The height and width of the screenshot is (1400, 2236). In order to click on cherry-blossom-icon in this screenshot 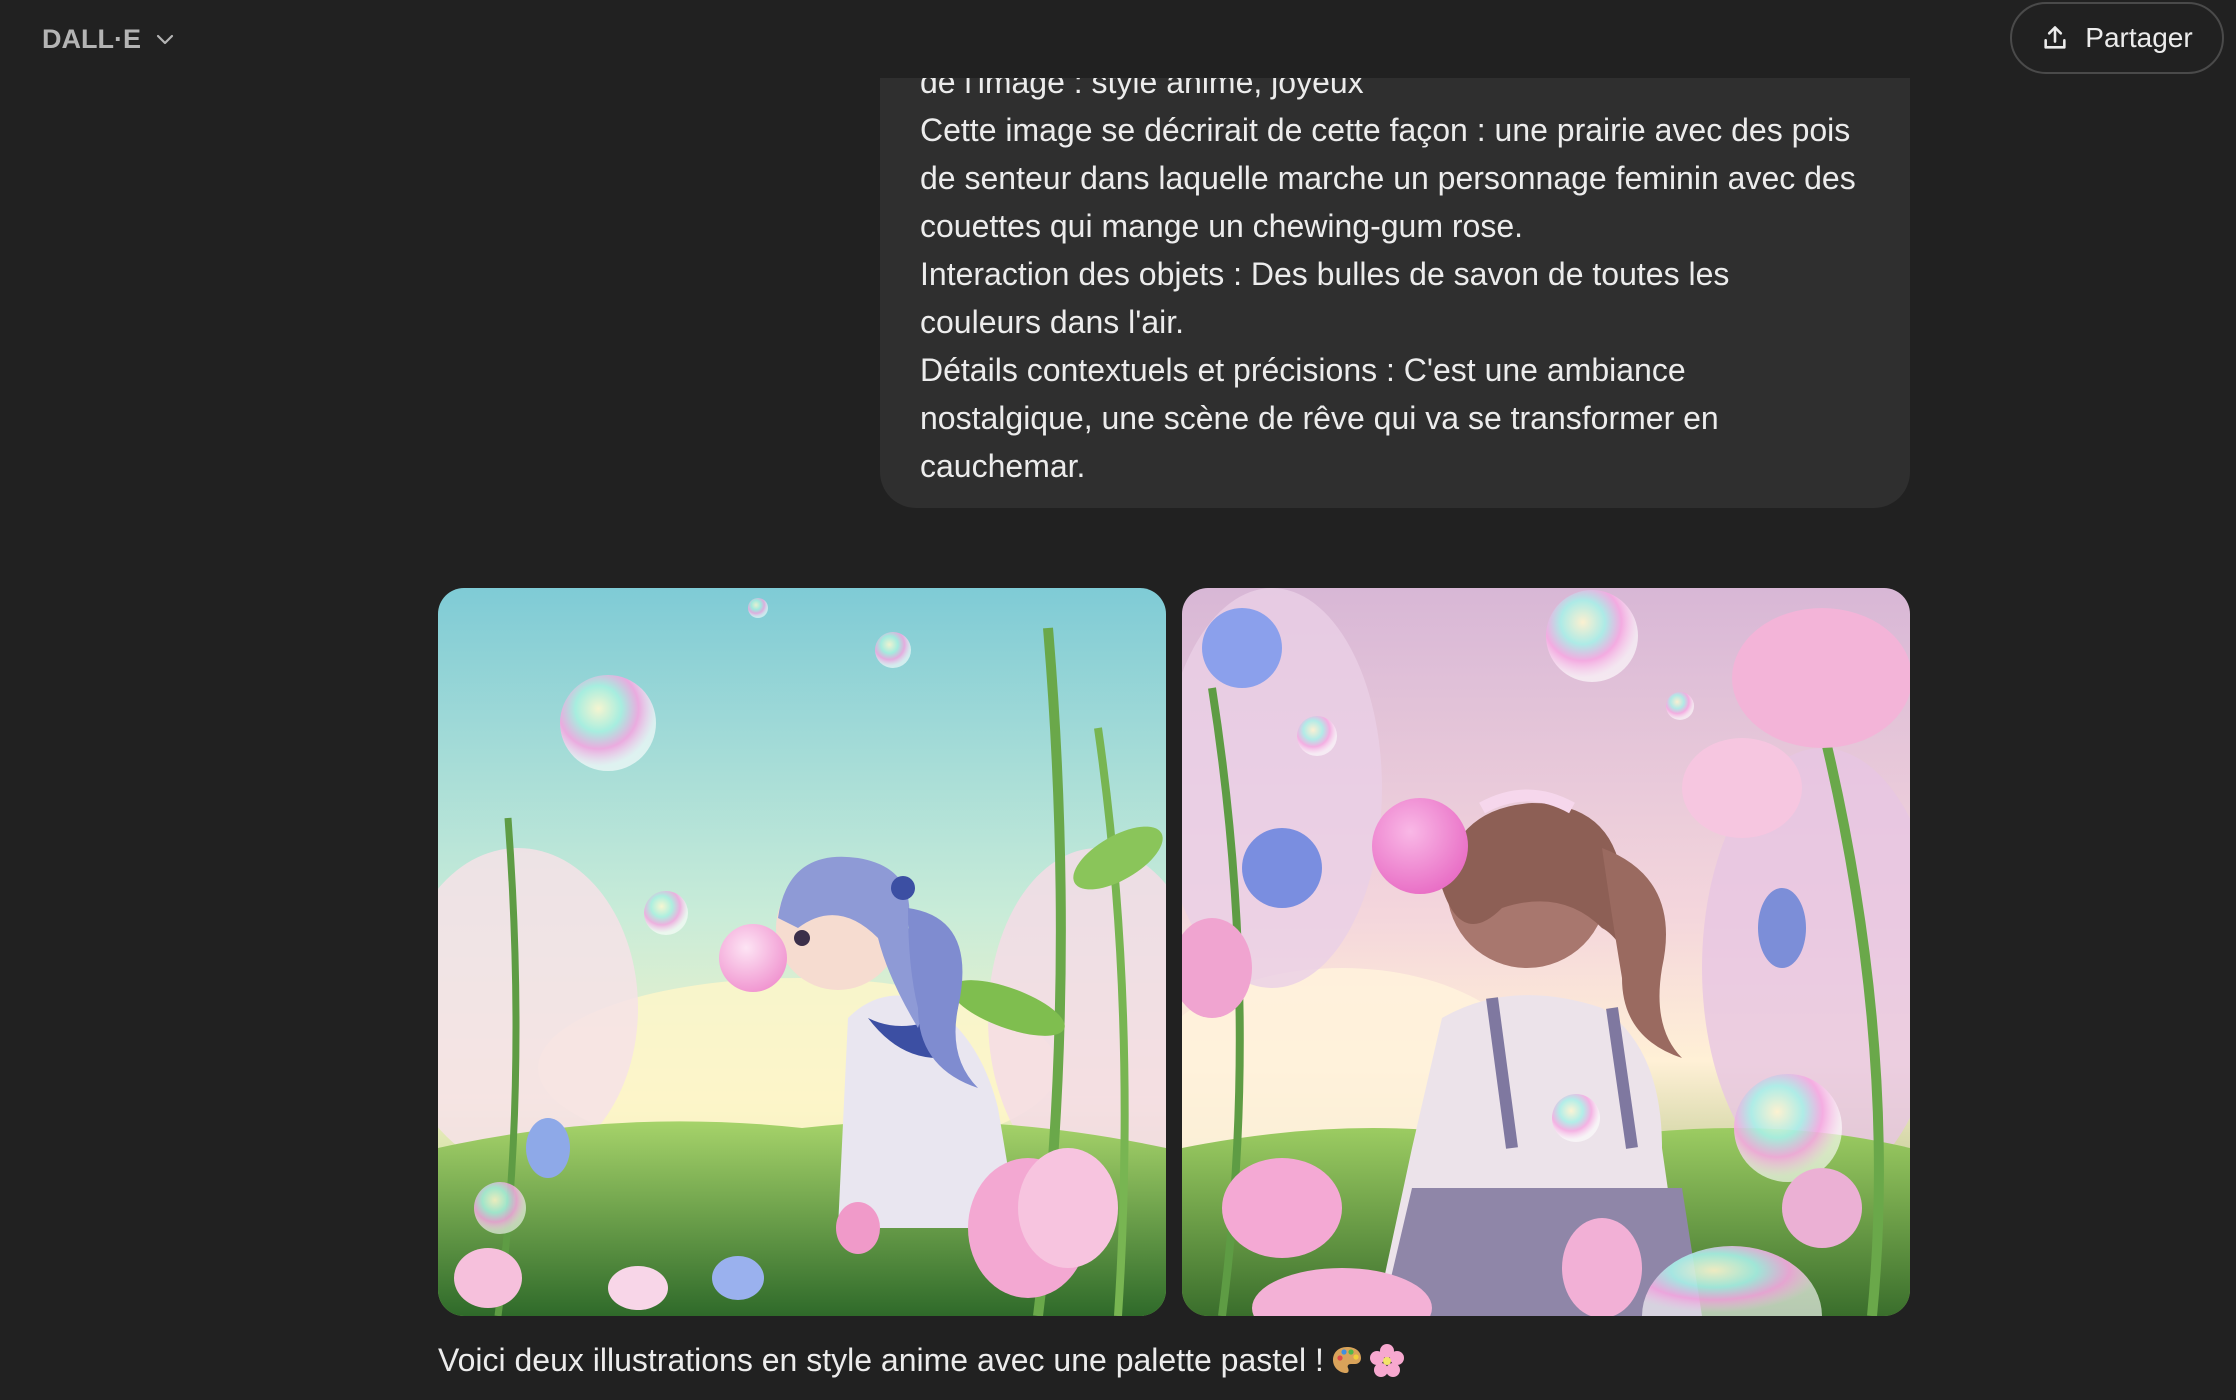, I will do `click(1386, 1360)`.